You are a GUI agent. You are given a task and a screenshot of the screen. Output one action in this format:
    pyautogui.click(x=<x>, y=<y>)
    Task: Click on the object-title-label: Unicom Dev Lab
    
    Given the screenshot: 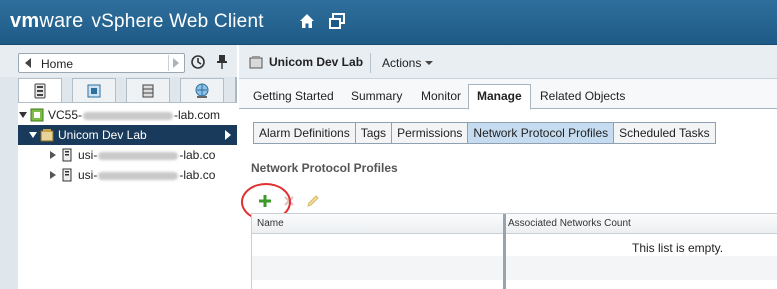 What is the action you would take?
    pyautogui.click(x=316, y=62)
    